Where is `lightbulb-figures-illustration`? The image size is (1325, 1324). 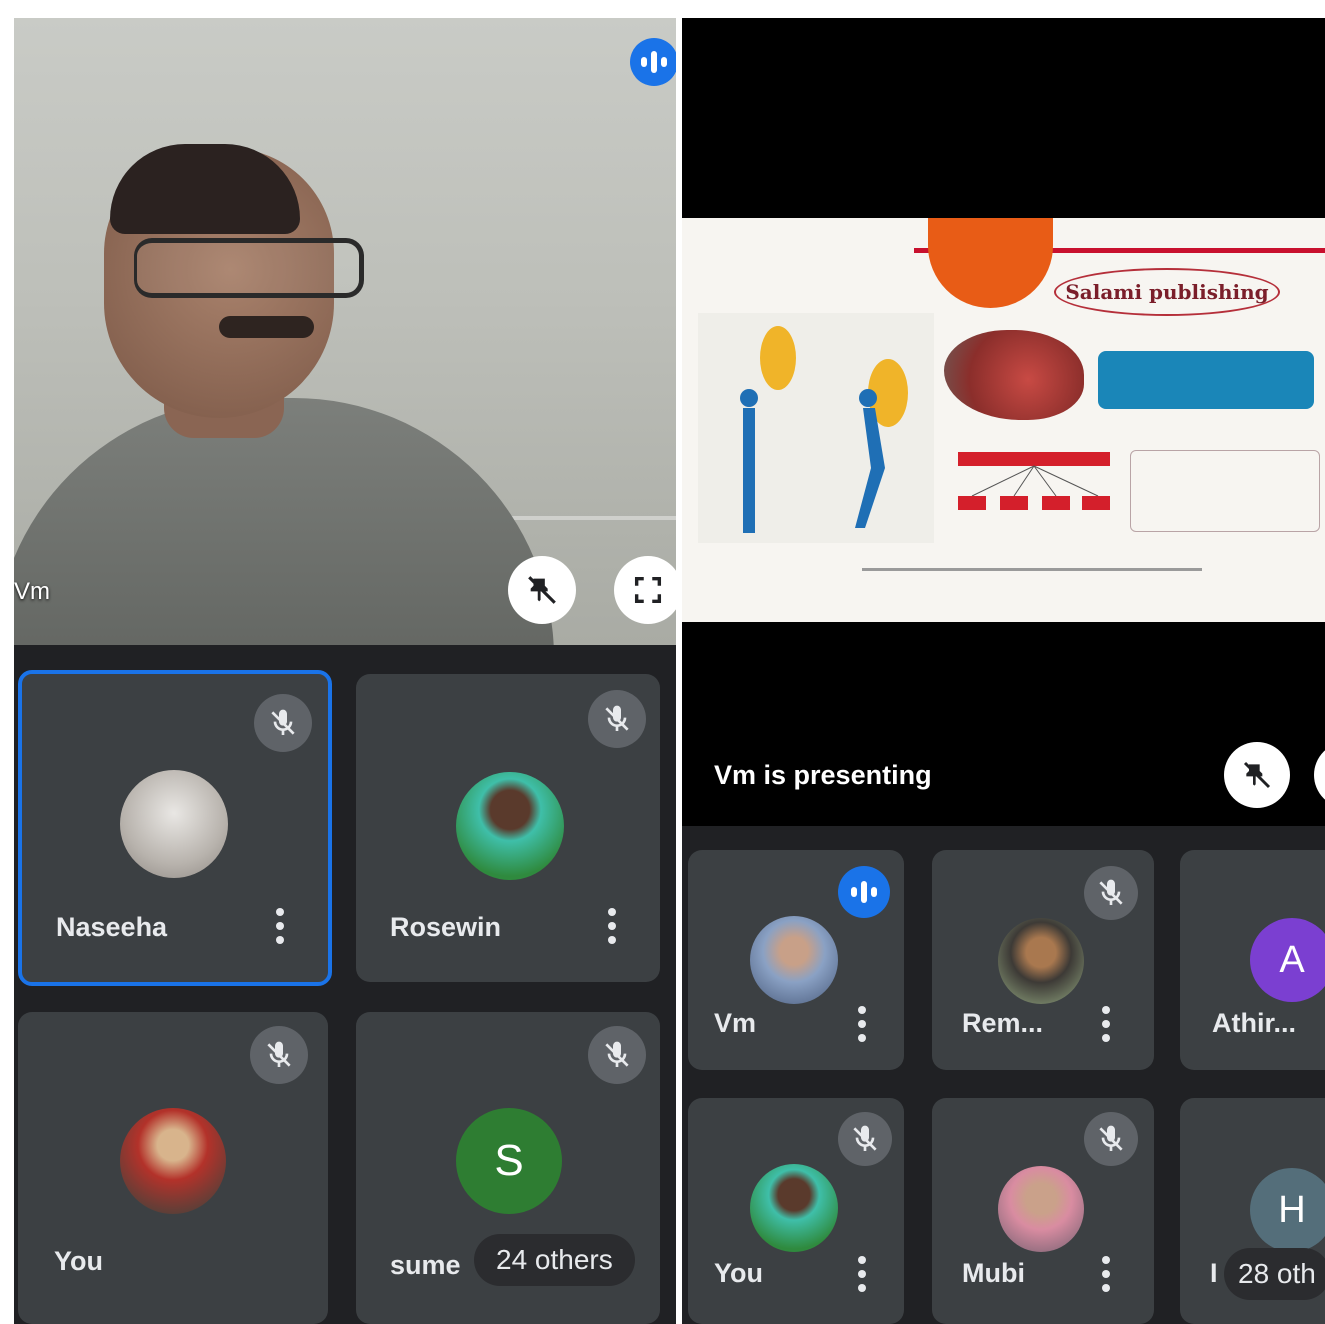 lightbulb-figures-illustration is located at coordinates (824, 429).